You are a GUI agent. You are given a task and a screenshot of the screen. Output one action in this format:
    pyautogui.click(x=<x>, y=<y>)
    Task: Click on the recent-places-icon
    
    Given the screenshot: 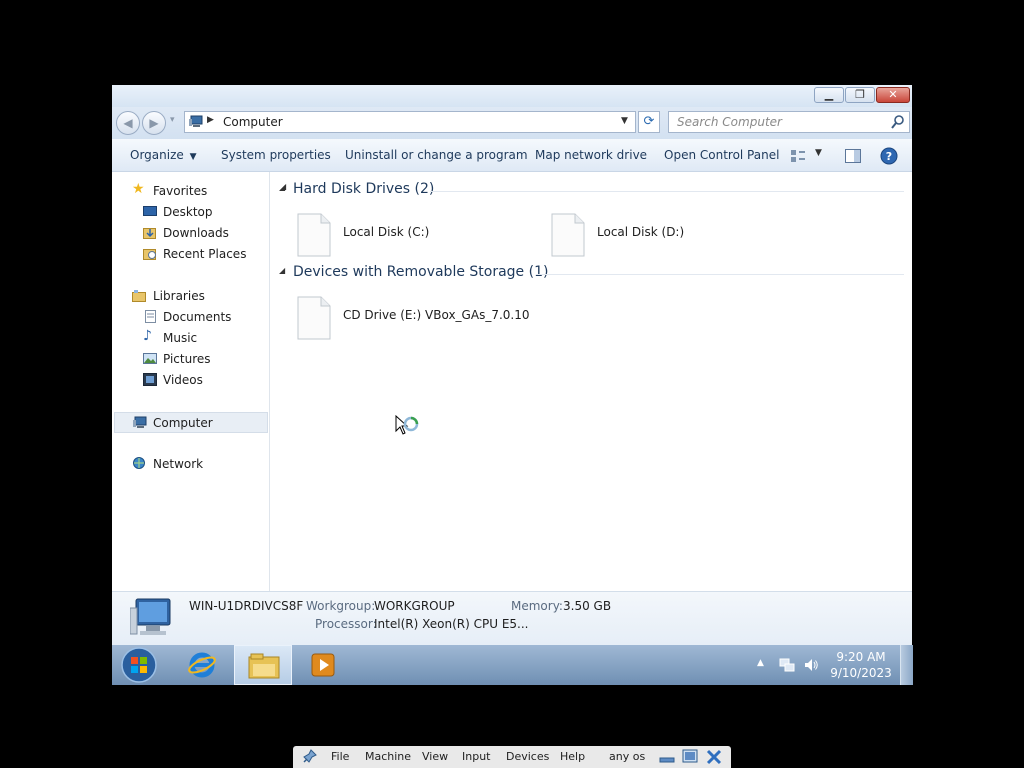 What is the action you would take?
    pyautogui.click(x=149, y=254)
    